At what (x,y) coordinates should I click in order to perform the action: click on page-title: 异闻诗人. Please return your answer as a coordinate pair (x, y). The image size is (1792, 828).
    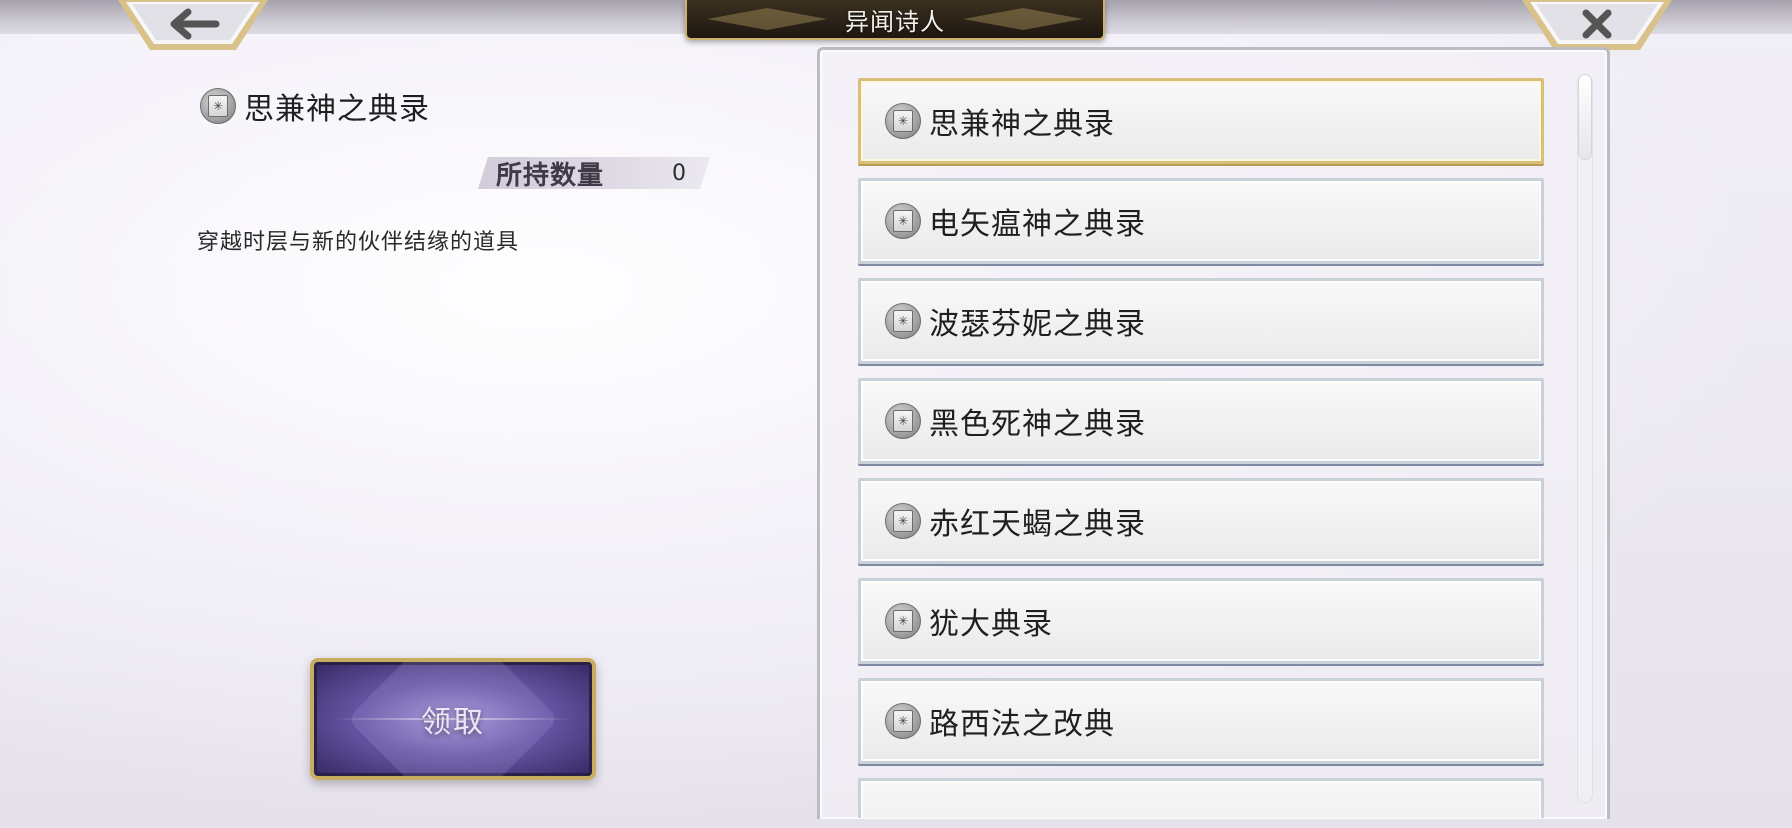
    Looking at the image, I should click on (895, 21).